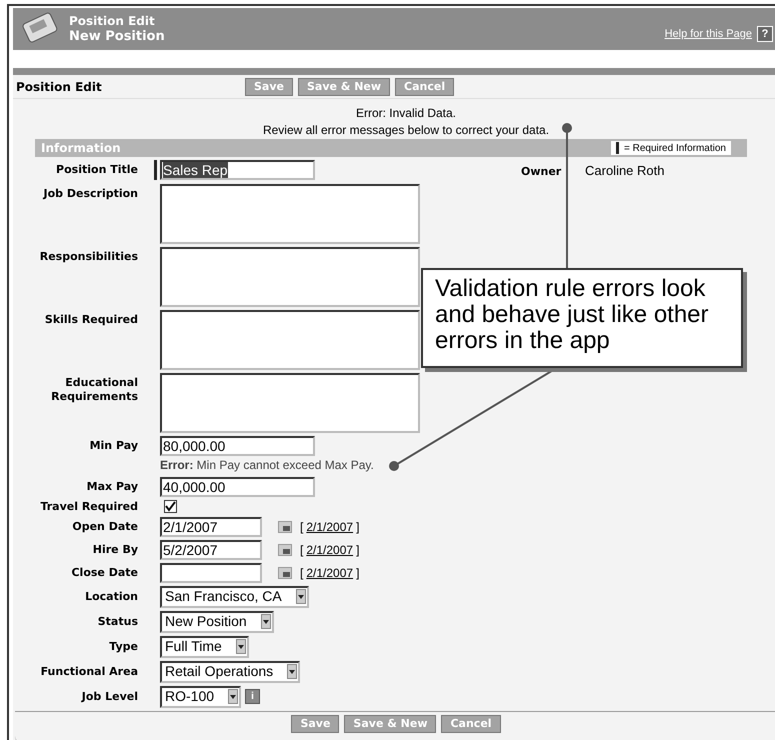  Describe the element at coordinates (94, 389) in the screenshot. I see `field-label: Educational Requirements` at that location.